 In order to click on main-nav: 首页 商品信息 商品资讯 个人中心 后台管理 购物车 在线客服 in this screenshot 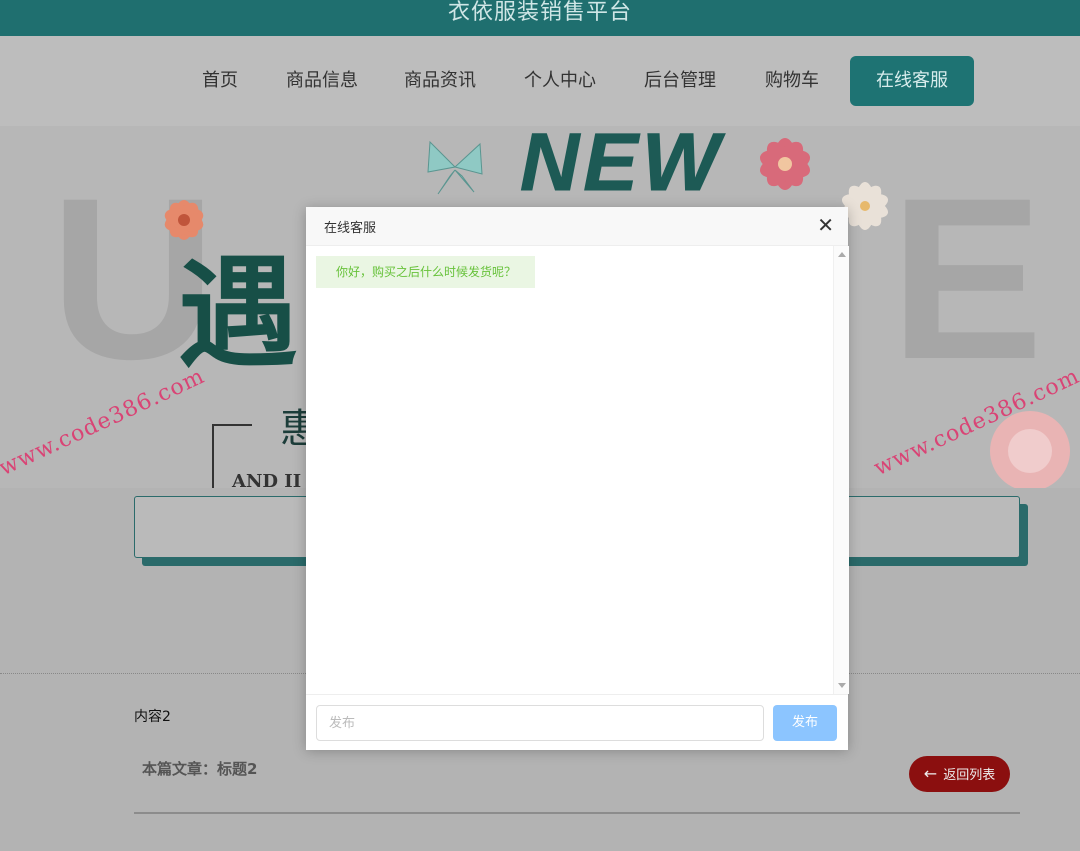, I will do `click(540, 81)`.